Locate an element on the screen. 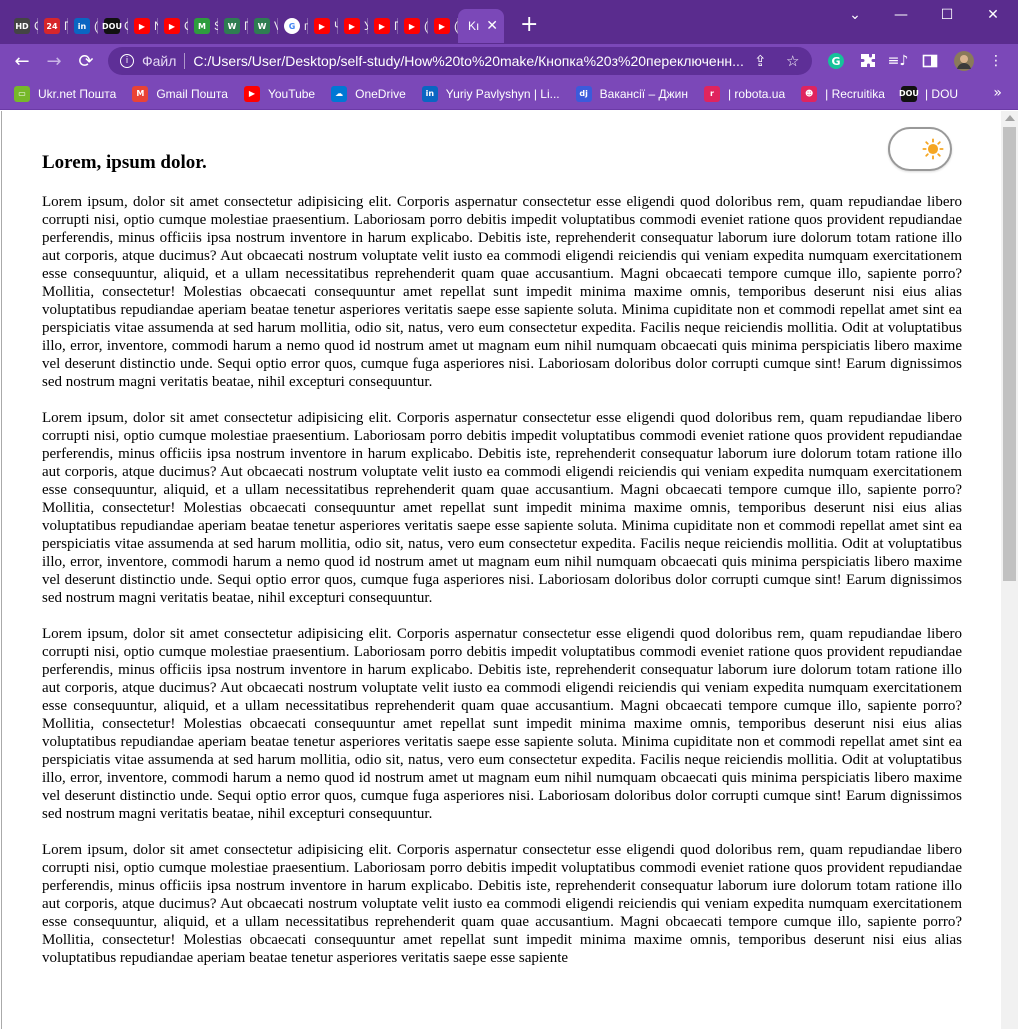 The height and width of the screenshot is (1029, 1018). browser-tab: Gп is located at coordinates (292, 26).